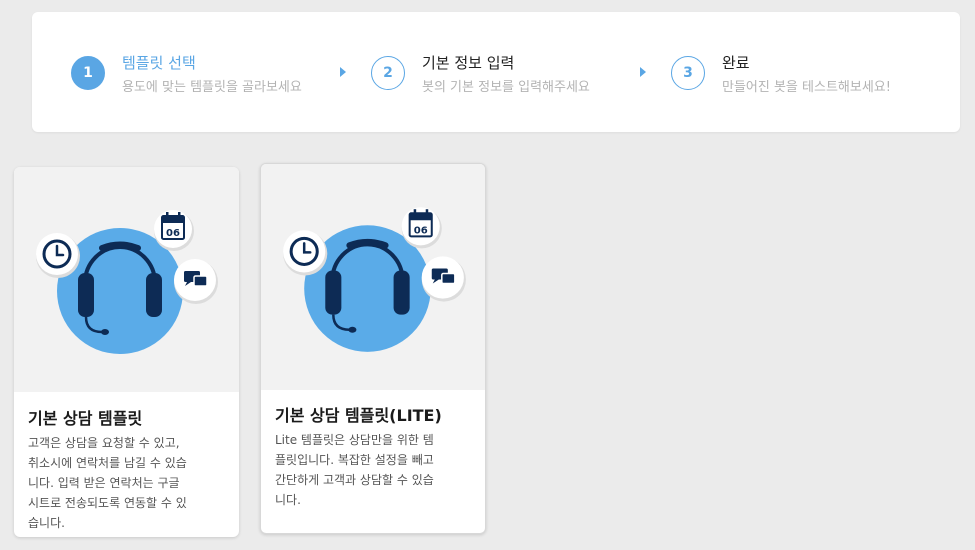  What do you see at coordinates (159, 63) in the screenshot?
I see `step-title: 템플릿 선택` at bounding box center [159, 63].